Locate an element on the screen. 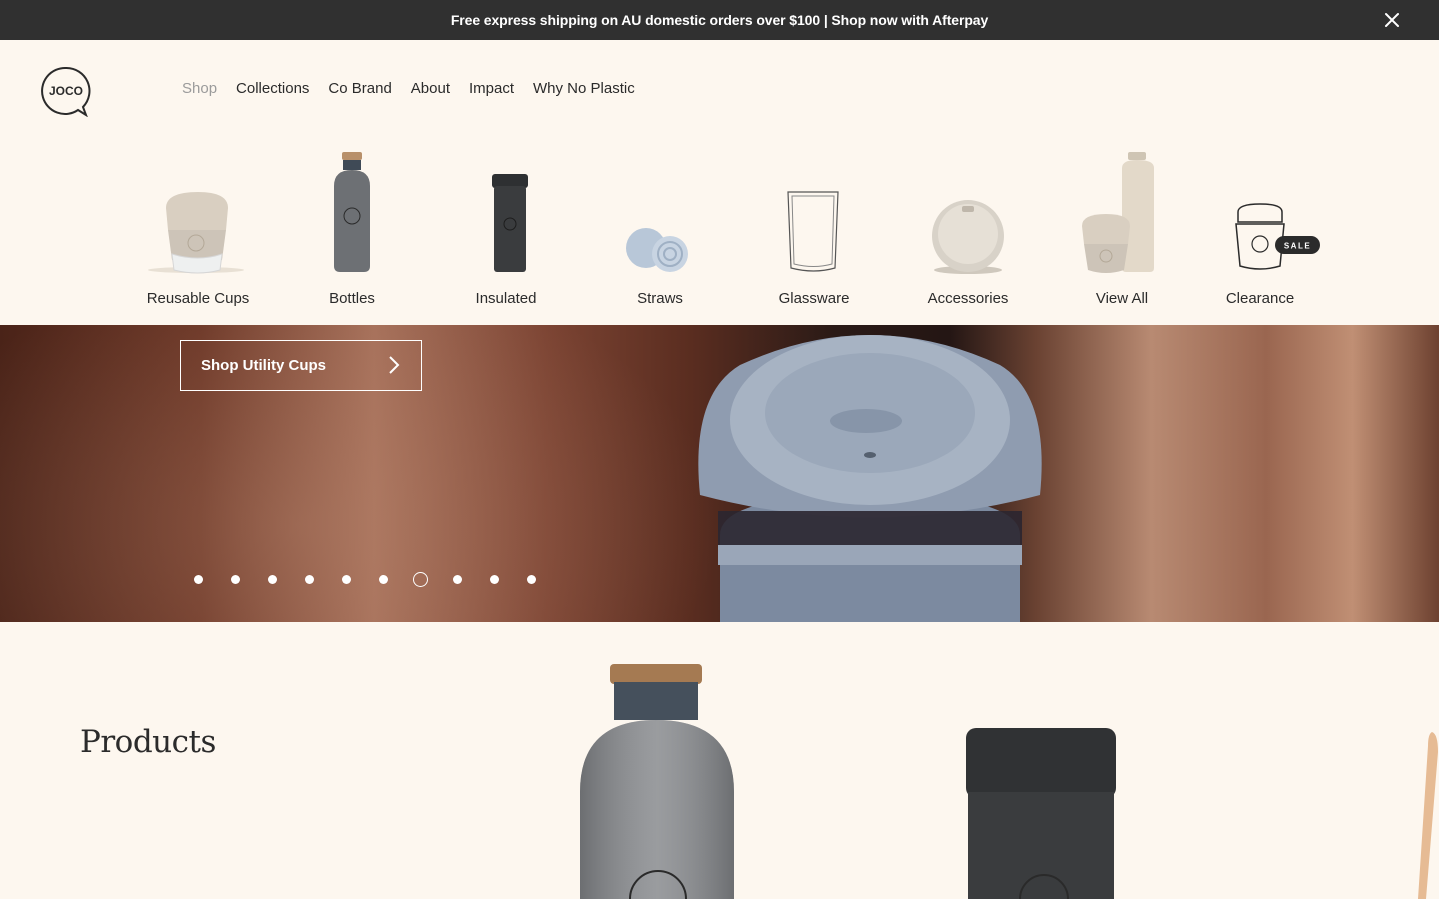 Image resolution: width=1439 pixels, height=899 pixels. category-view-all: View All is located at coordinates (1122, 230).